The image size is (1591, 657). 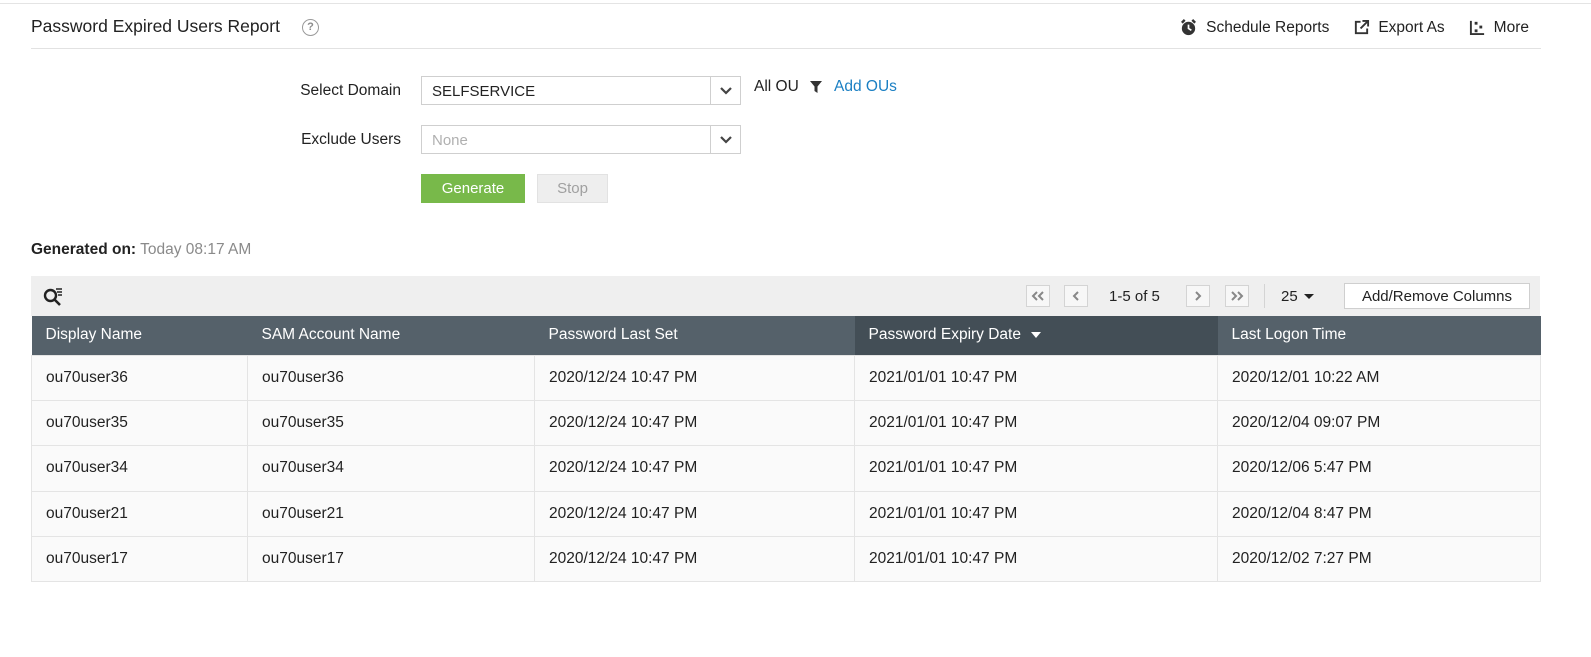 What do you see at coordinates (1437, 296) in the screenshot?
I see `add-remove-columns-button: Add/Remove Columns` at bounding box center [1437, 296].